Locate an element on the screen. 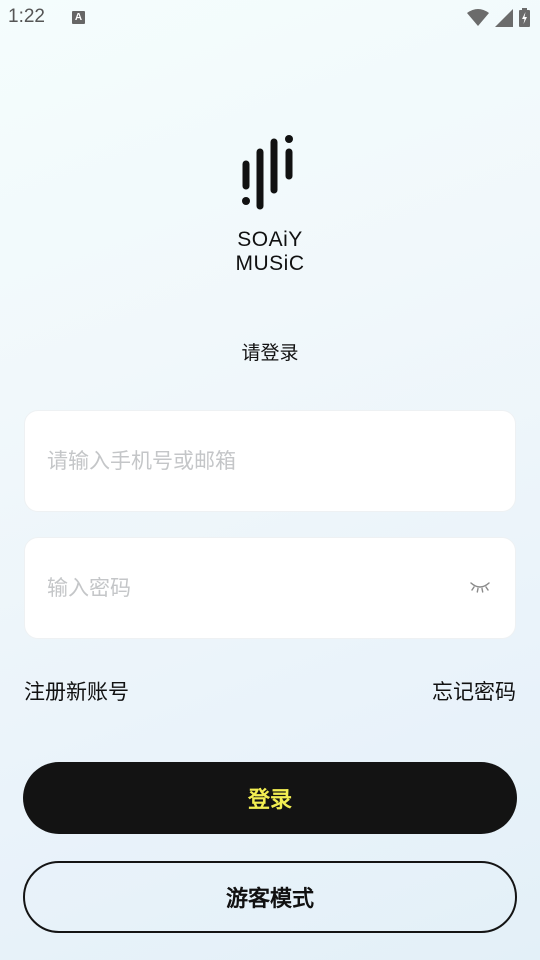  forgot-password-link: 忘记密码 is located at coordinates (474, 691).